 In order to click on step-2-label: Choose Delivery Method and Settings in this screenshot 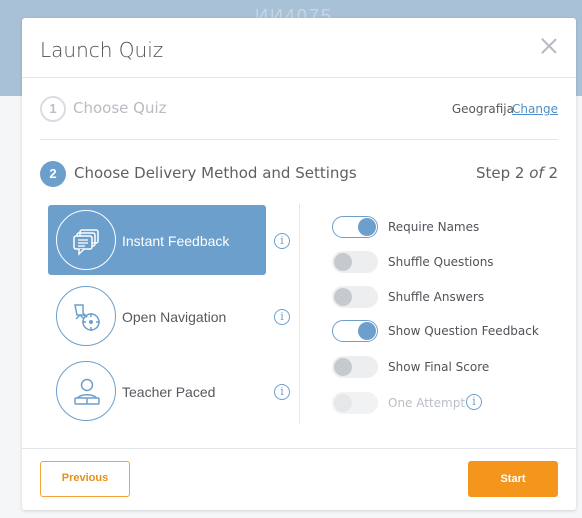, I will do `click(215, 173)`.